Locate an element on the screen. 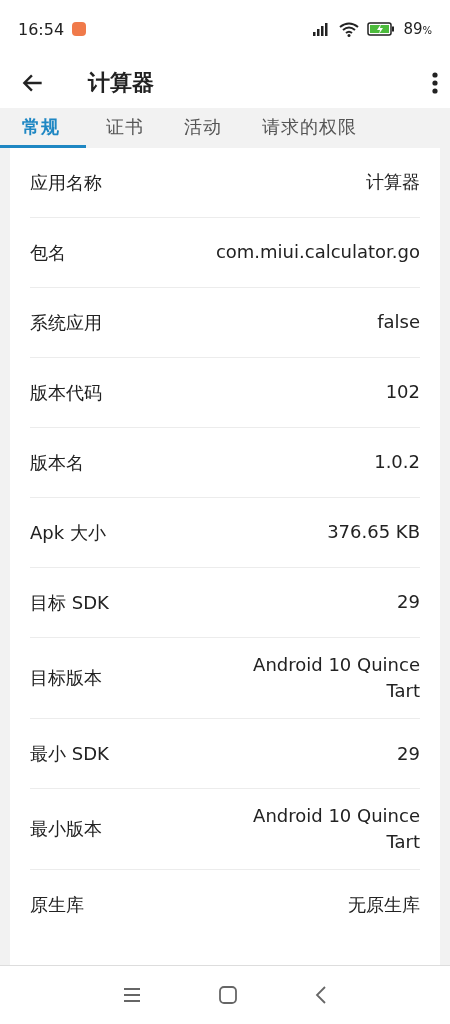 The width and height of the screenshot is (450, 1024). field-label: 目标版本 is located at coordinates (66, 678).